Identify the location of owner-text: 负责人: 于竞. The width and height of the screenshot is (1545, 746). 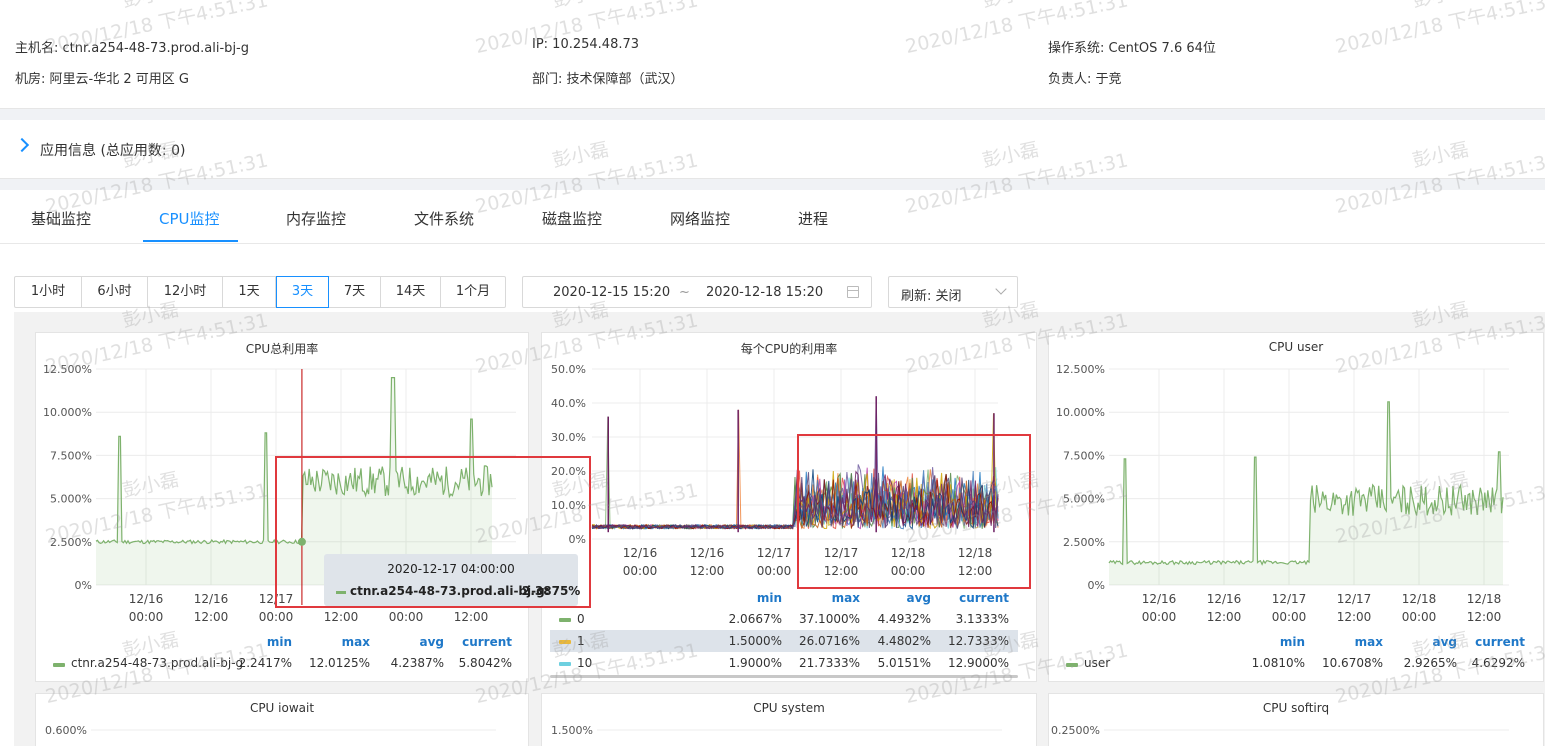
(1085, 79).